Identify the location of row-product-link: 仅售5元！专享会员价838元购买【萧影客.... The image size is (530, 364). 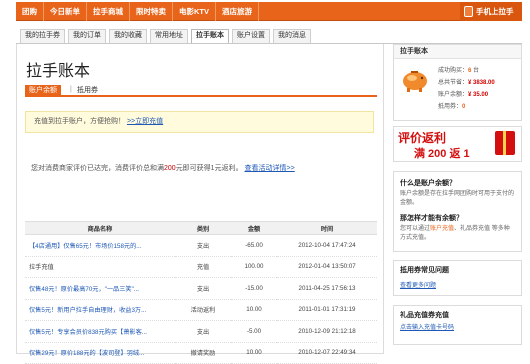
(100, 331).